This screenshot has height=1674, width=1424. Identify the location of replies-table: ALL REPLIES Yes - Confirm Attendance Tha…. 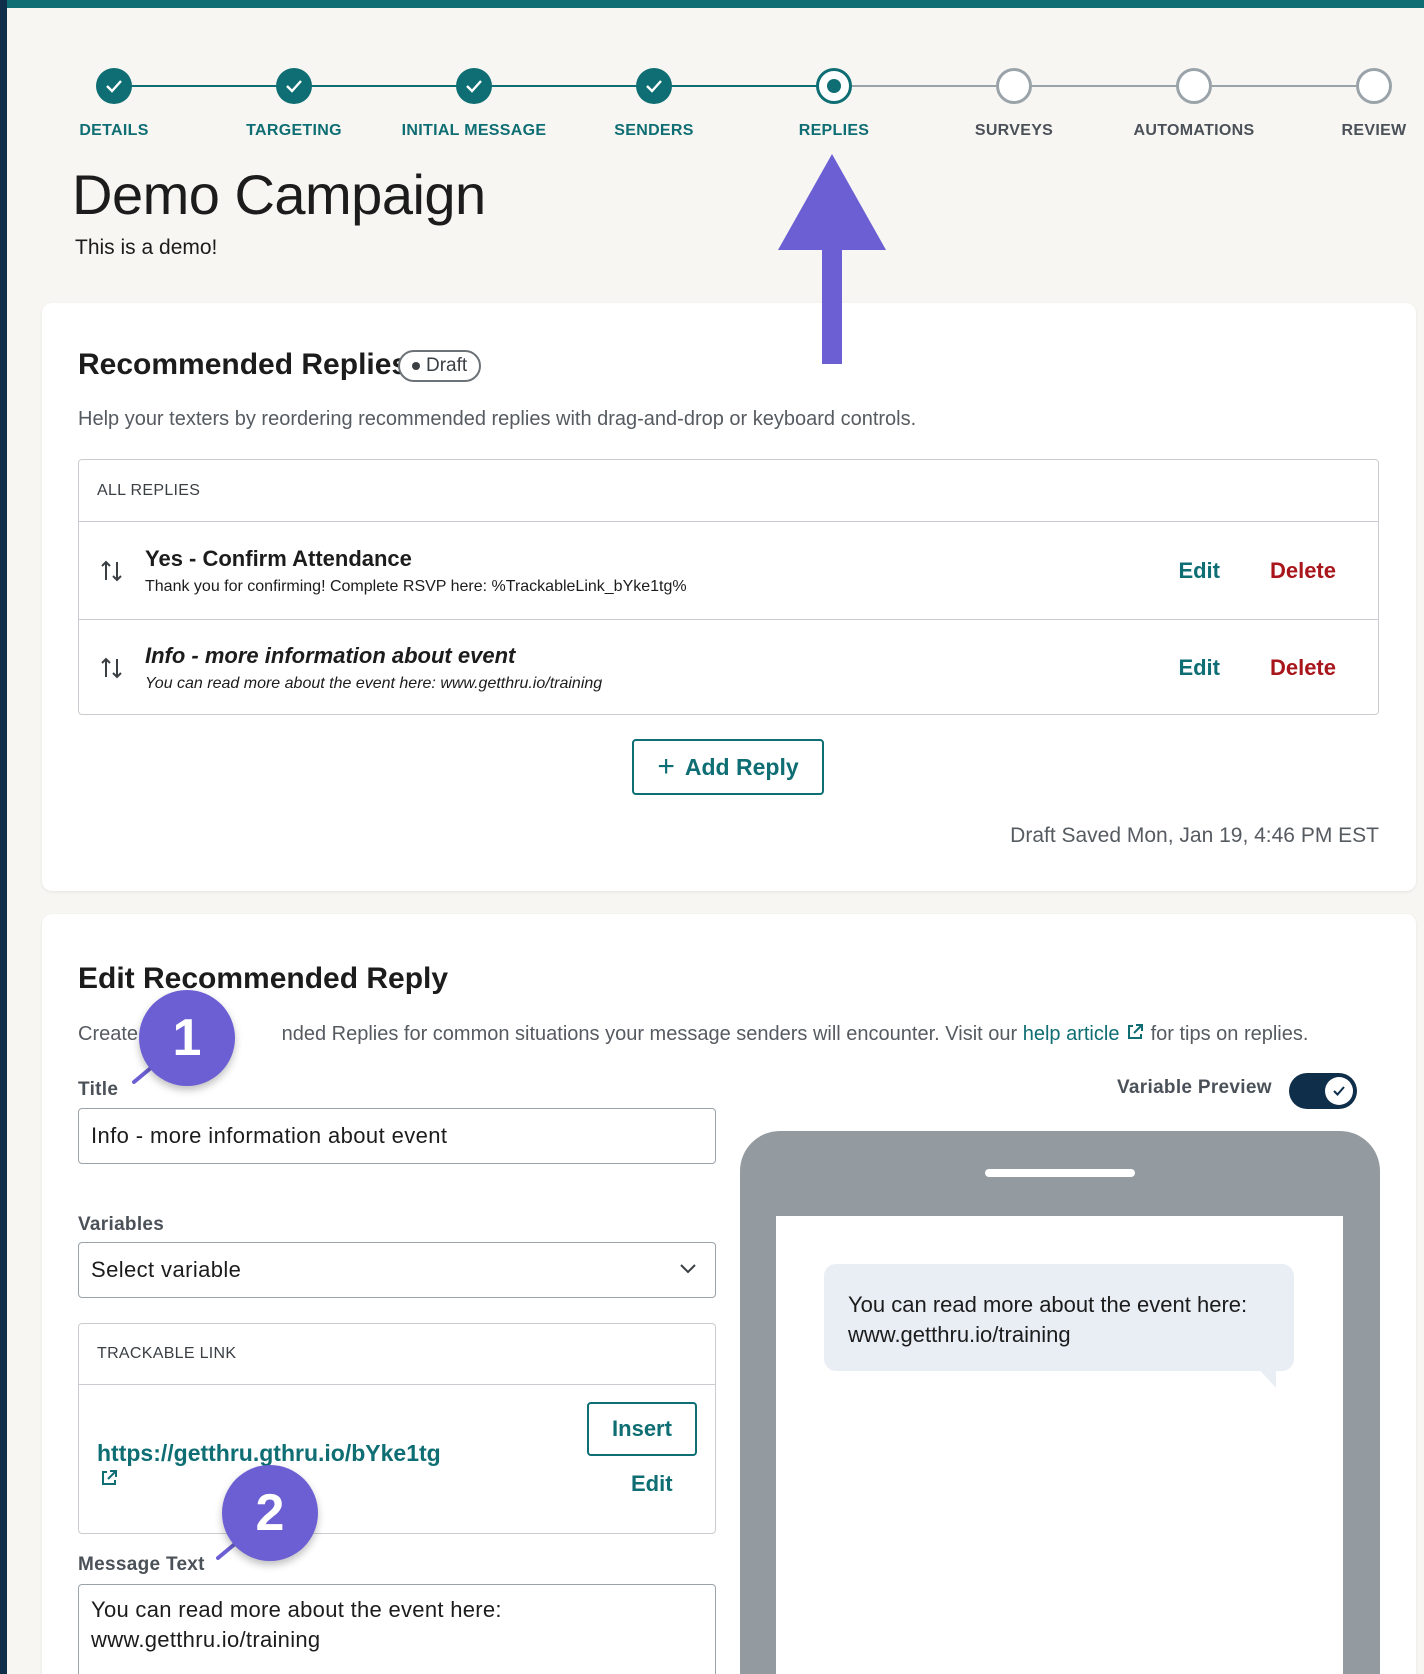
(728, 587).